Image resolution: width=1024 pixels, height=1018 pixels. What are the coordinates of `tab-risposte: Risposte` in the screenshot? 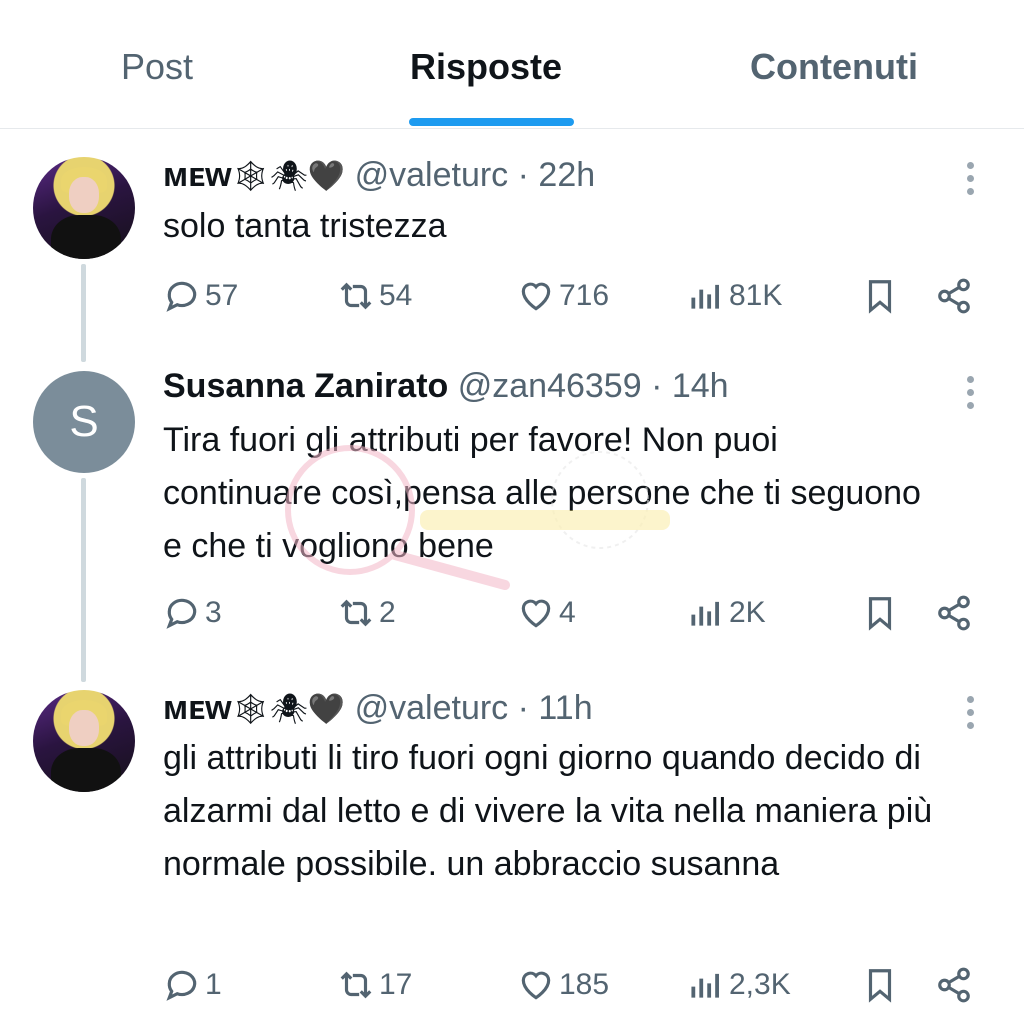 It's located at (486, 67).